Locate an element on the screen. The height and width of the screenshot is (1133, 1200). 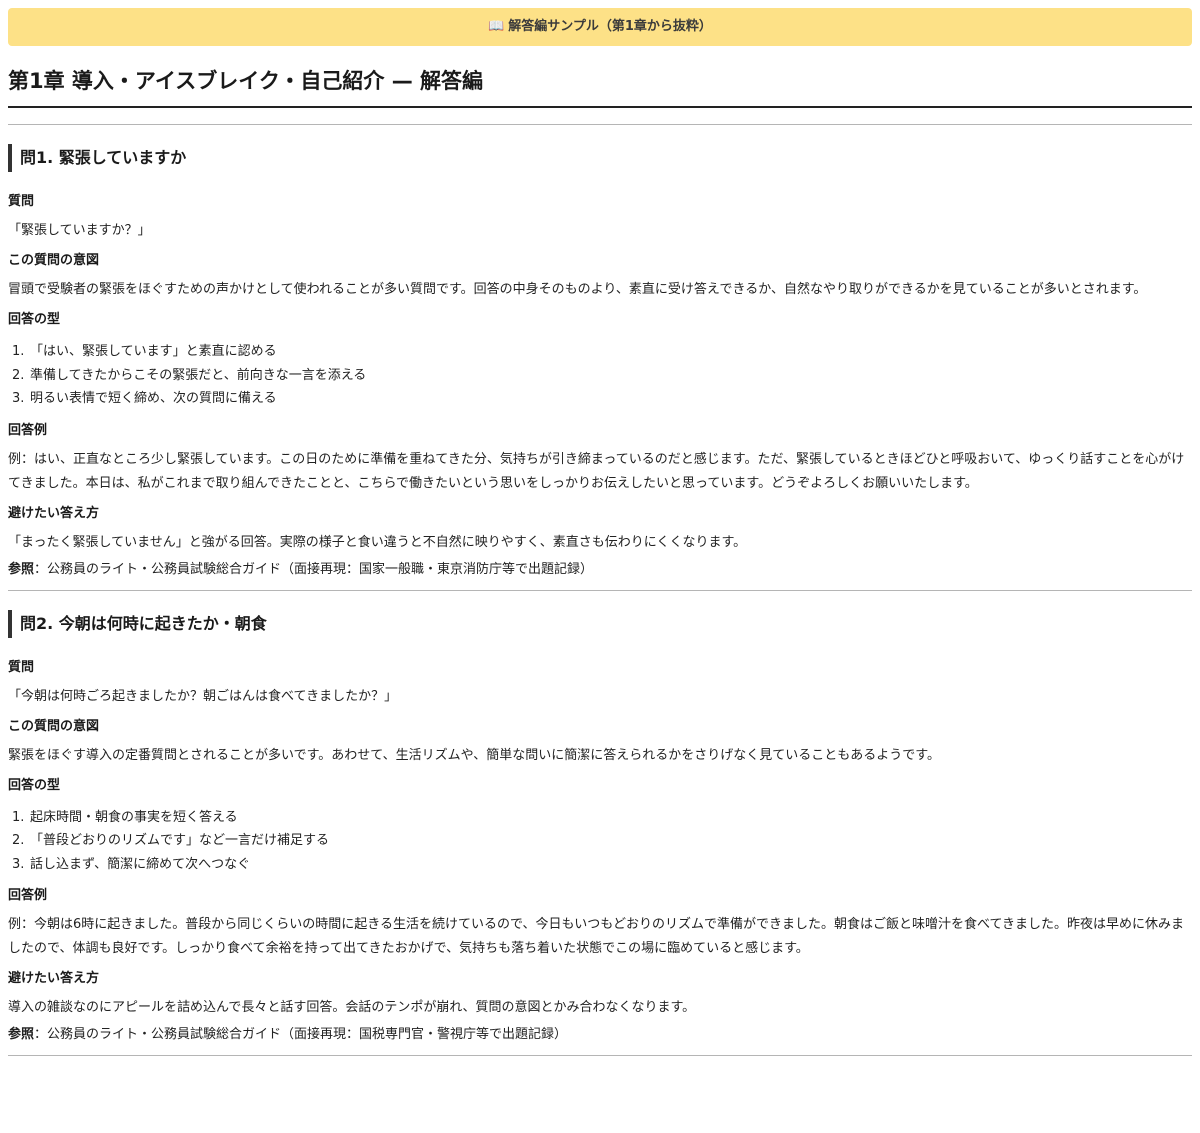
question-text: 「今朝は何時ごろ起きましたか？朝ごはんは食べてきましたか？」 is located at coordinates (203, 696).